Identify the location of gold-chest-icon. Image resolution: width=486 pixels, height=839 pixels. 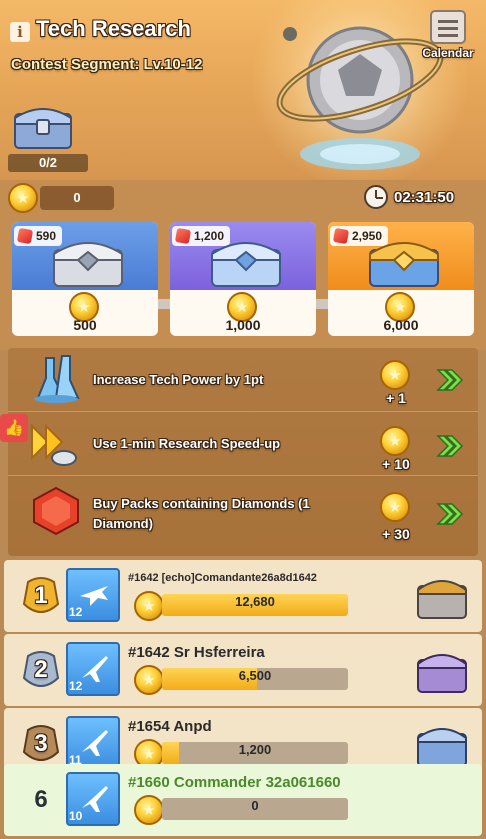
(404, 264).